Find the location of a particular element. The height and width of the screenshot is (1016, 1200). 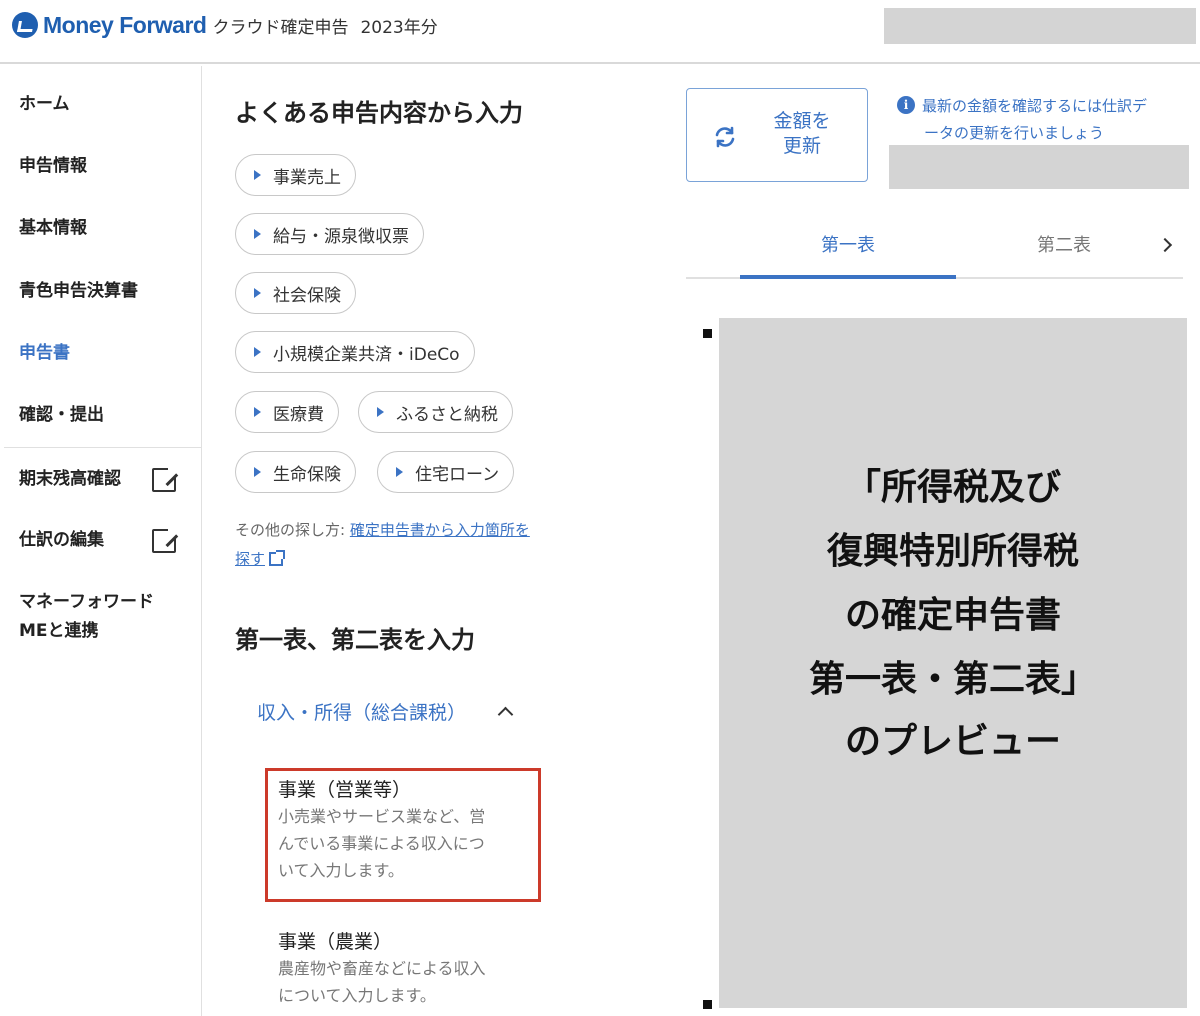

preview-text: 「所得税及び is located at coordinates (952, 487).